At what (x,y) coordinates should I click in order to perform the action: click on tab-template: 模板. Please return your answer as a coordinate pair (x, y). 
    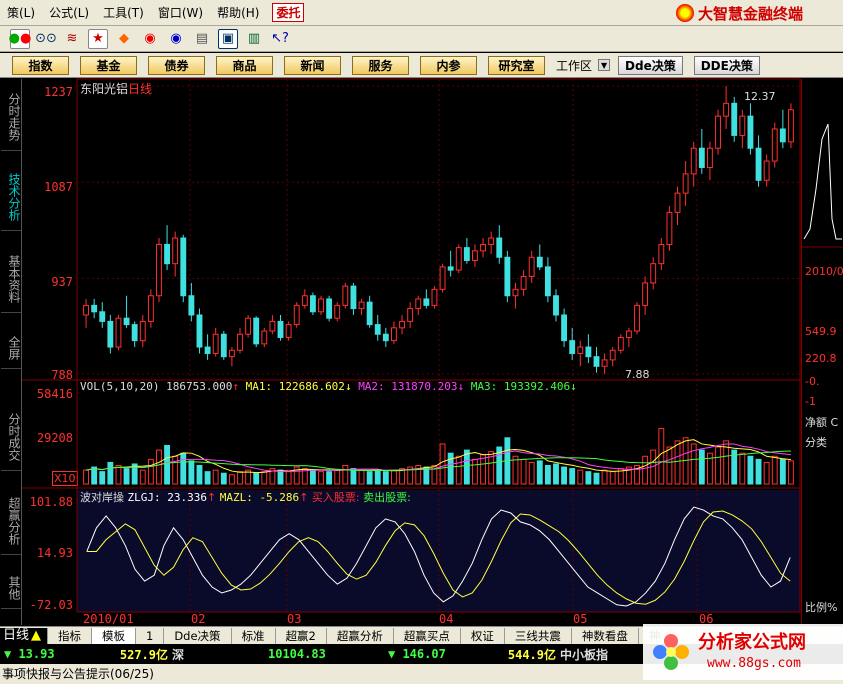
    Looking at the image, I should click on (114, 635).